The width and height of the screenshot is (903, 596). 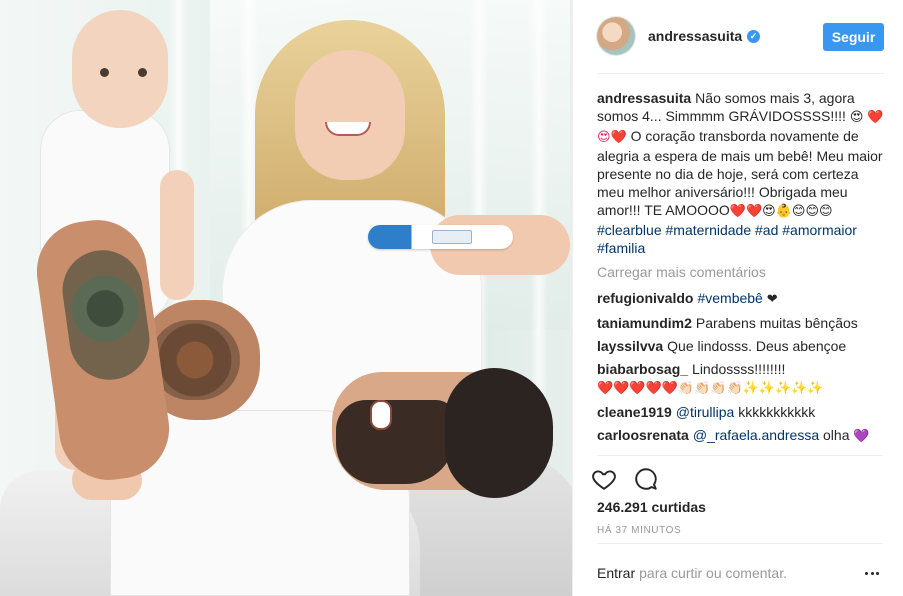 What do you see at coordinates (634, 412) in the screenshot?
I see `comment-username: cleane1919` at bounding box center [634, 412].